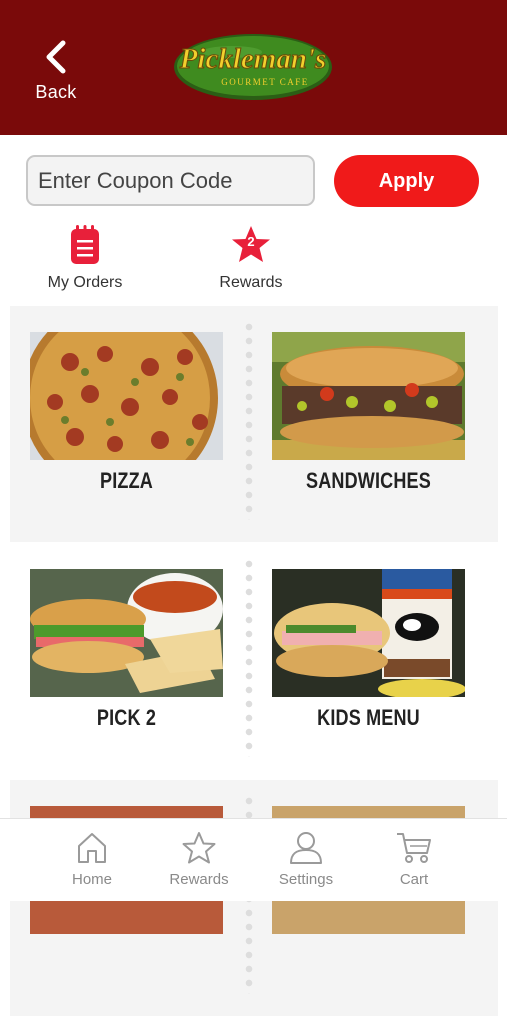 The width and height of the screenshot is (507, 1016). What do you see at coordinates (91, 879) in the screenshot?
I see `tab-label: Home` at bounding box center [91, 879].